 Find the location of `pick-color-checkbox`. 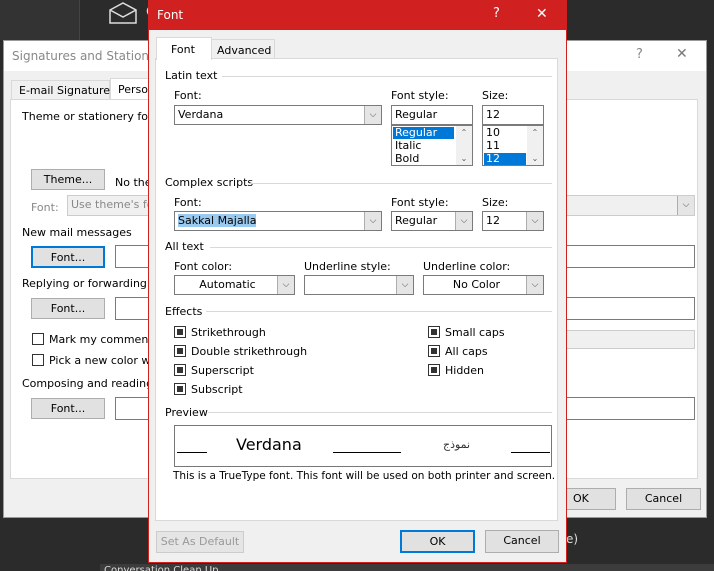

pick-color-checkbox is located at coordinates (38, 360).